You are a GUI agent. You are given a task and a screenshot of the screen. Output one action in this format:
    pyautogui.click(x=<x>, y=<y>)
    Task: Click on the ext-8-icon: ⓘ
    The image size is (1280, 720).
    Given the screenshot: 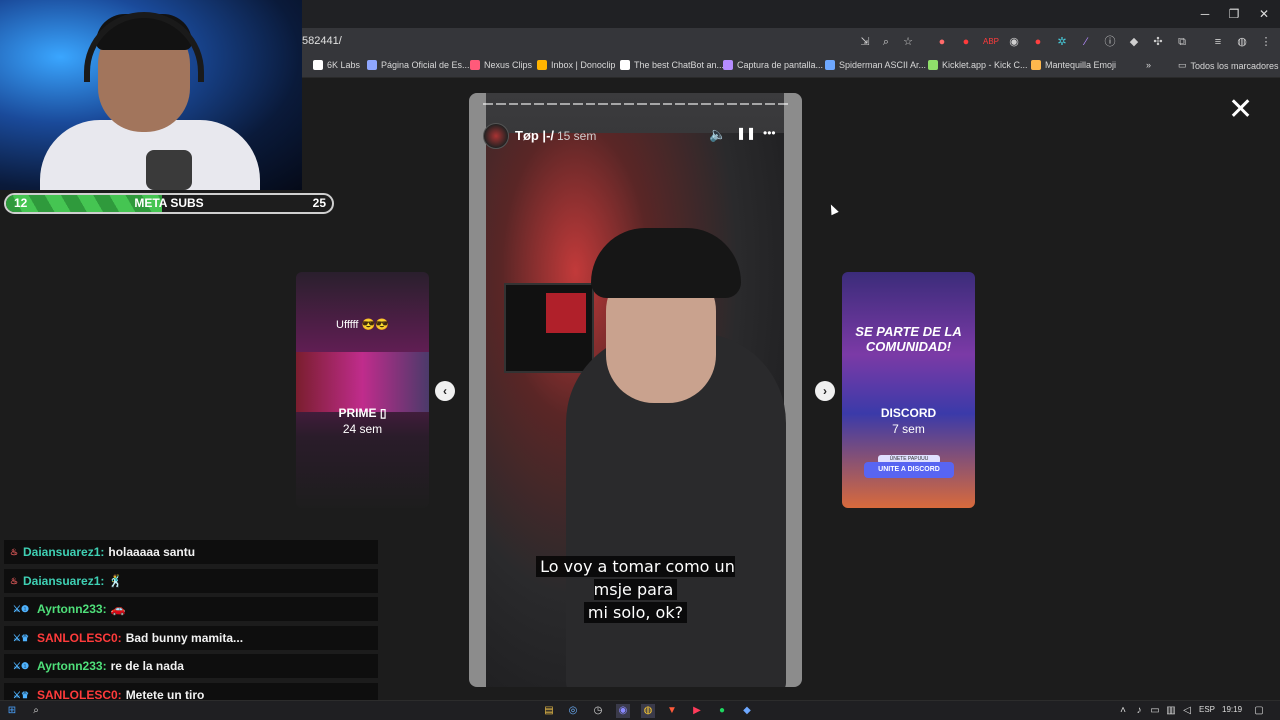 What is the action you would take?
    pyautogui.click(x=1110, y=42)
    